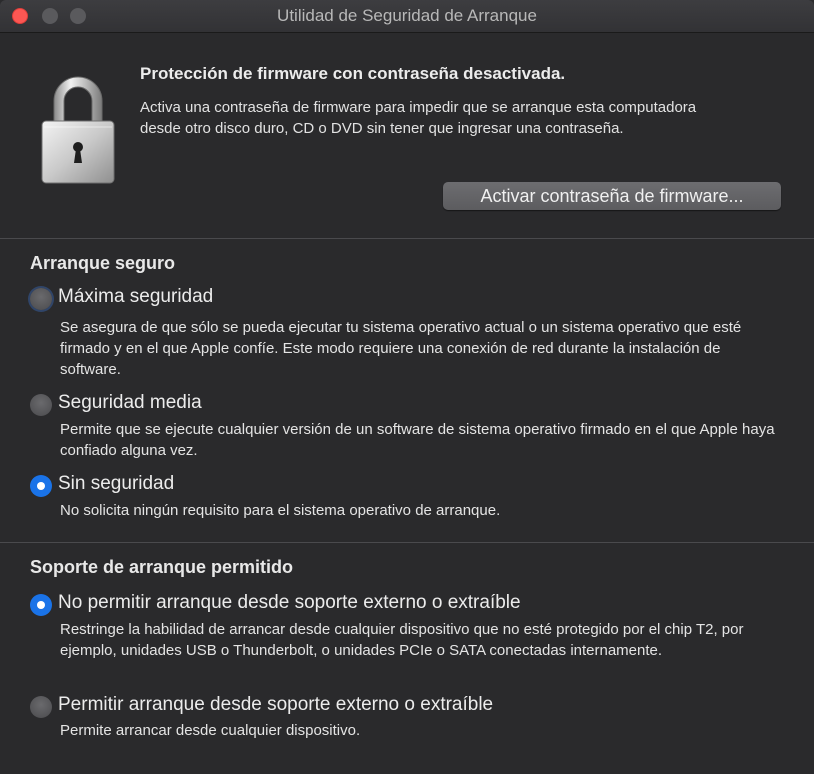  I want to click on radio-label: Sin seguridad, so click(116, 484).